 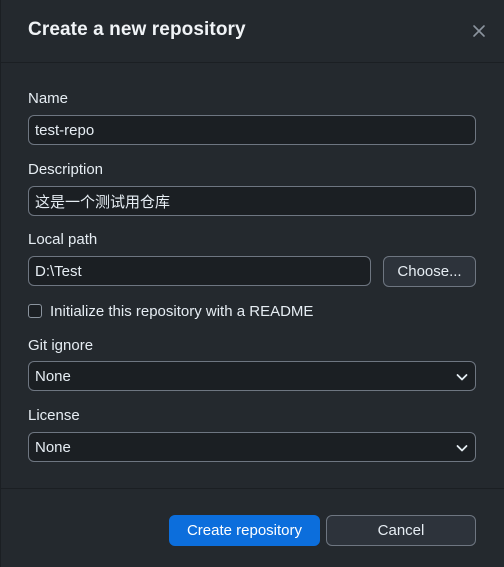 What do you see at coordinates (244, 530) in the screenshot?
I see `create-repository-button: Create repository` at bounding box center [244, 530].